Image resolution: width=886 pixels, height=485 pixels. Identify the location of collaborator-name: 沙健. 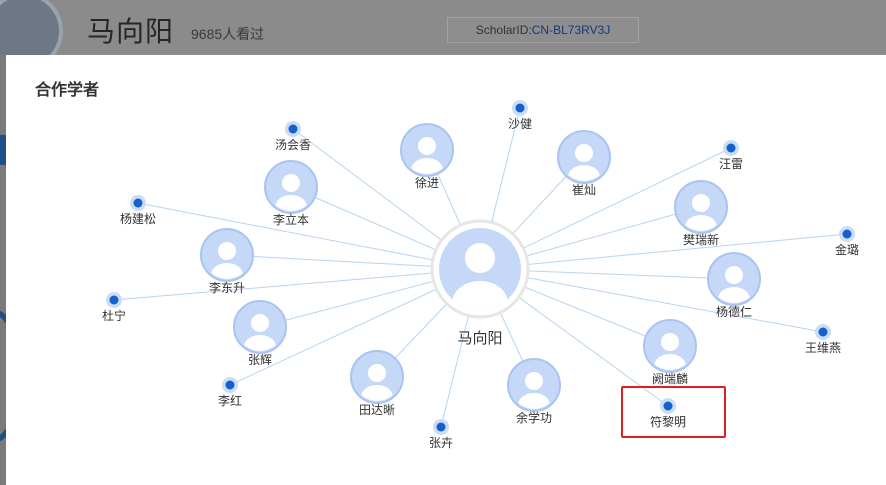
(520, 124).